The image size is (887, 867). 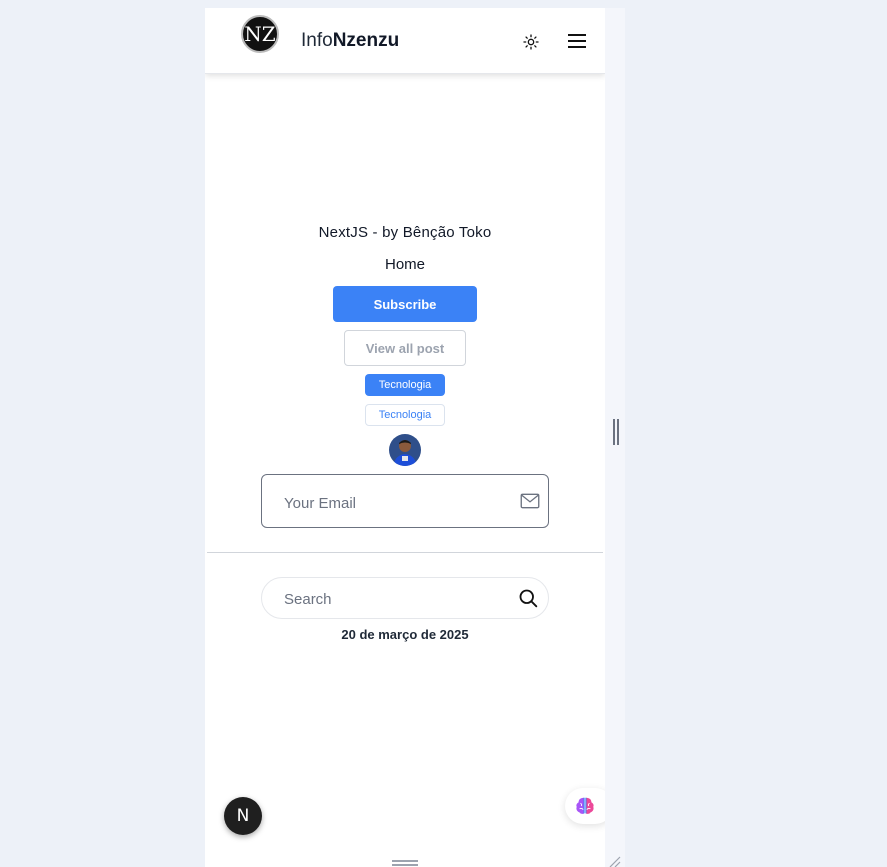 I want to click on brain-icon, so click(x=585, y=805).